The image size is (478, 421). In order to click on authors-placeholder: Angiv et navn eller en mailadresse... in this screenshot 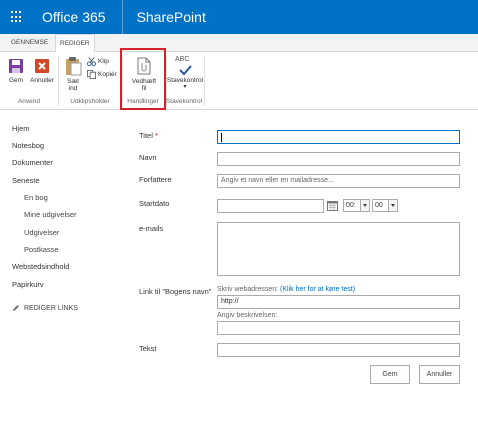, I will do `click(277, 180)`.